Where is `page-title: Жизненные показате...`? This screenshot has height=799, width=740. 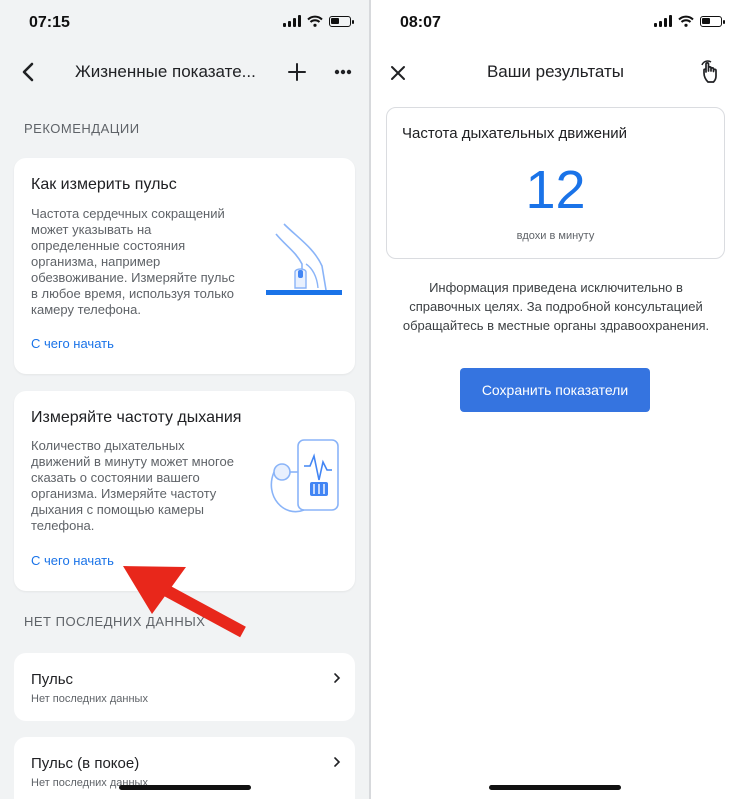
page-title: Жизненные показате... is located at coordinates (165, 71).